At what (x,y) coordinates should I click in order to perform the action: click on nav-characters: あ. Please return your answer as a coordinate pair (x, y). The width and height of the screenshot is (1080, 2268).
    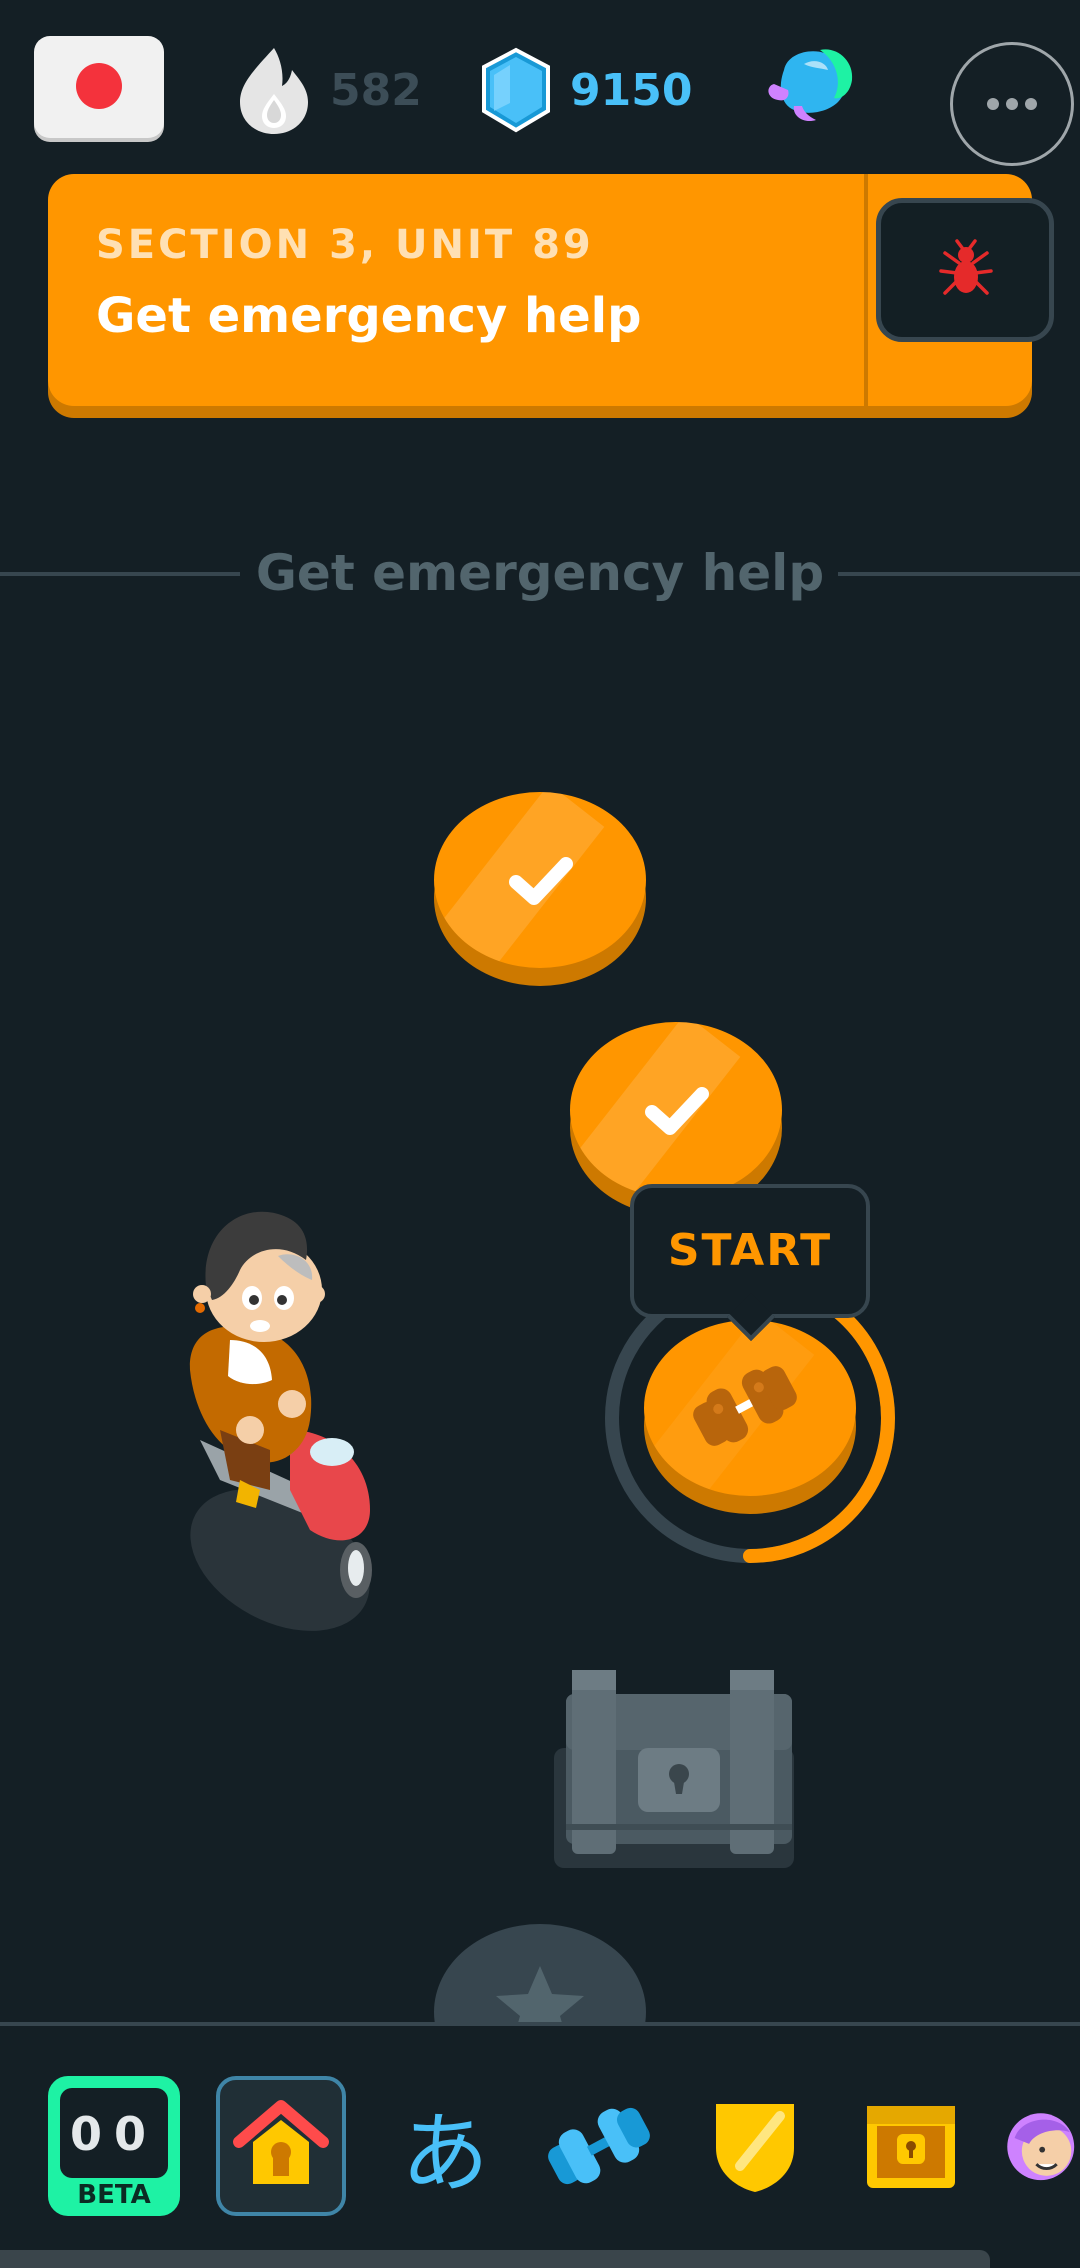
    Looking at the image, I should click on (445, 2146).